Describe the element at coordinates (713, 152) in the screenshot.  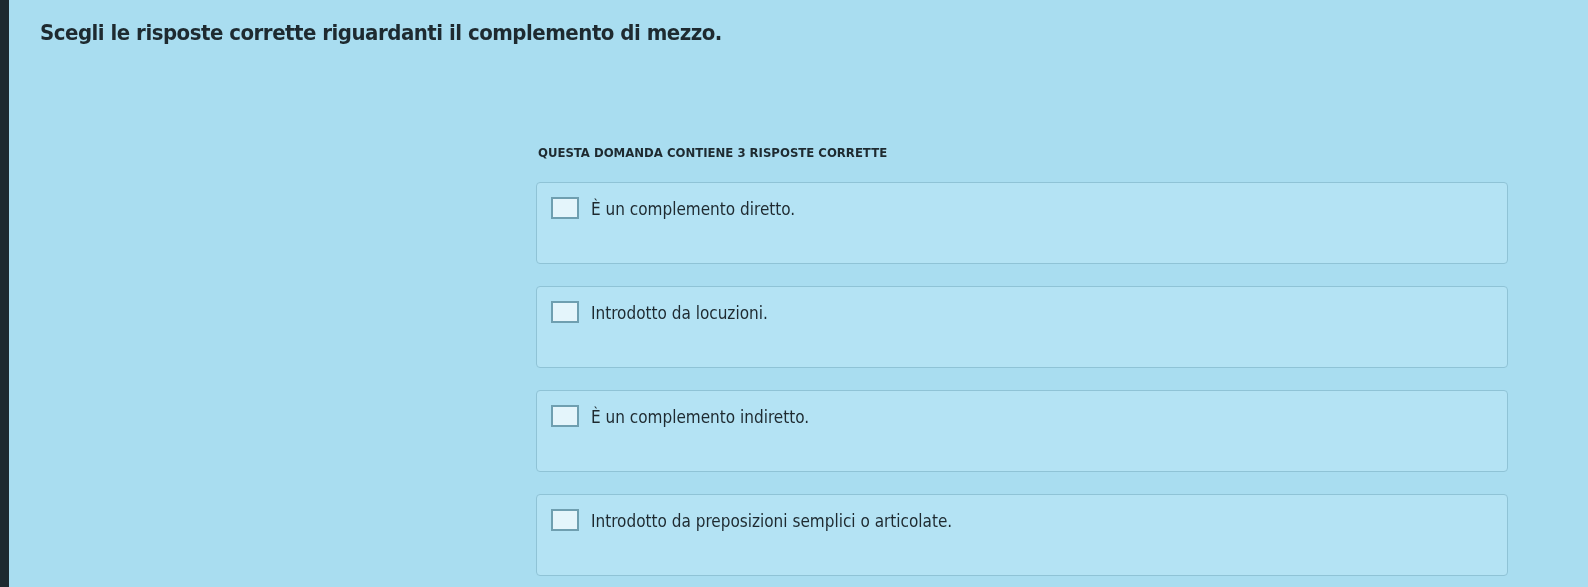
I see `instruction-text: QUESTA DOMANDA CONTIENE 3 RISPOSTE CORRETTE` at that location.